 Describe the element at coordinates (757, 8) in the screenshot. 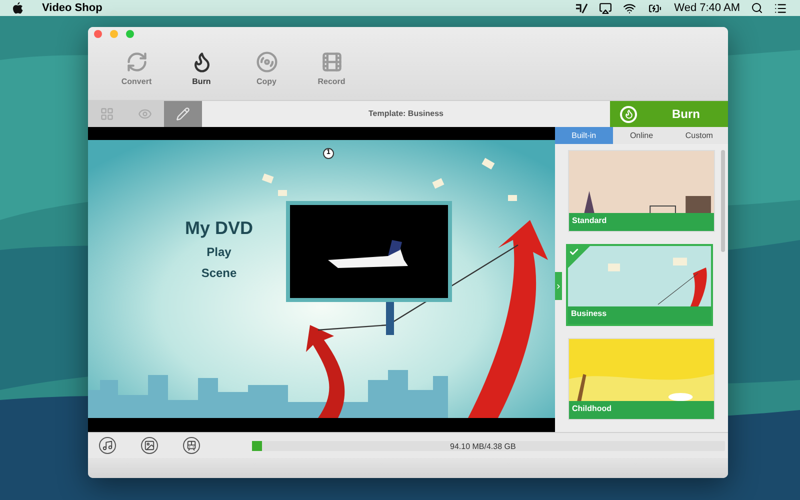

I see `search-icon` at that location.